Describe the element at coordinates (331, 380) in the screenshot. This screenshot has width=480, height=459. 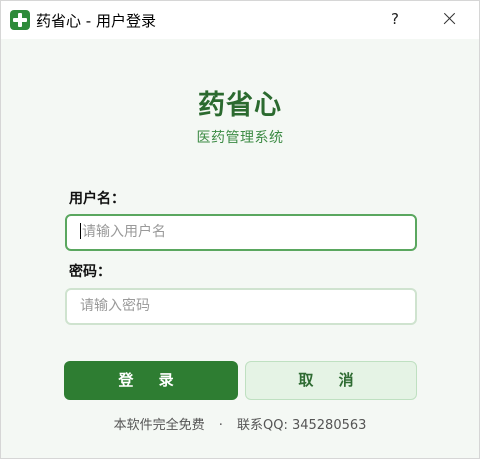
I see `cancel-button: 取 消` at that location.